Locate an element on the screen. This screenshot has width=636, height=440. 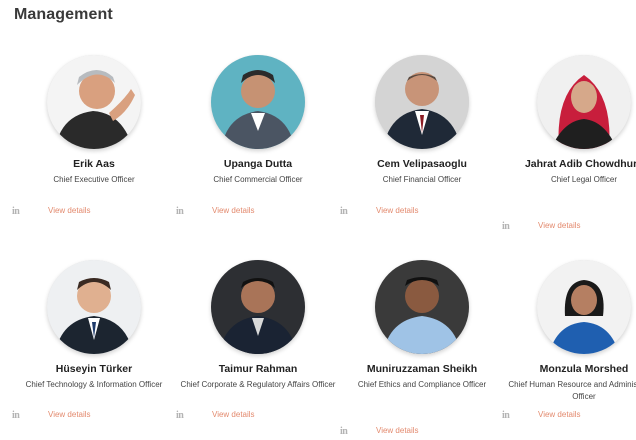
person-role: Chief Technology & Information Officer is located at coordinates (94, 384).